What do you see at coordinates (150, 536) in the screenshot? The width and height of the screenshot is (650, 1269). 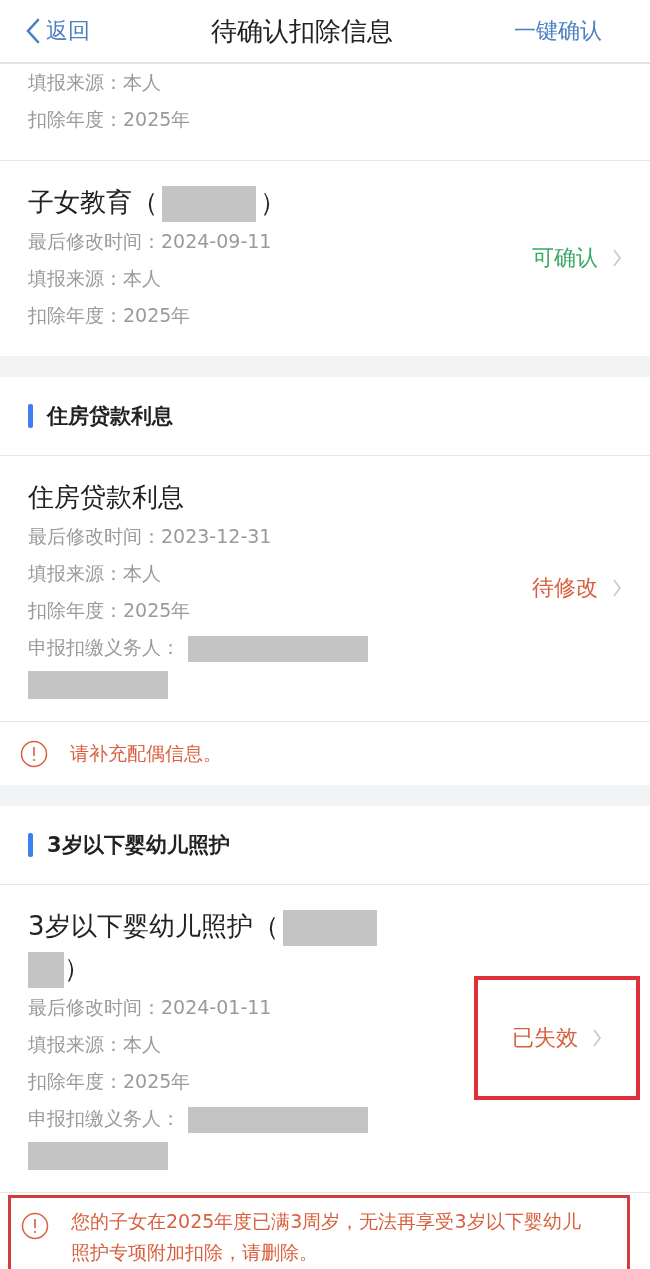 I see `field-text: 最后修改时间：2023-12-31` at bounding box center [150, 536].